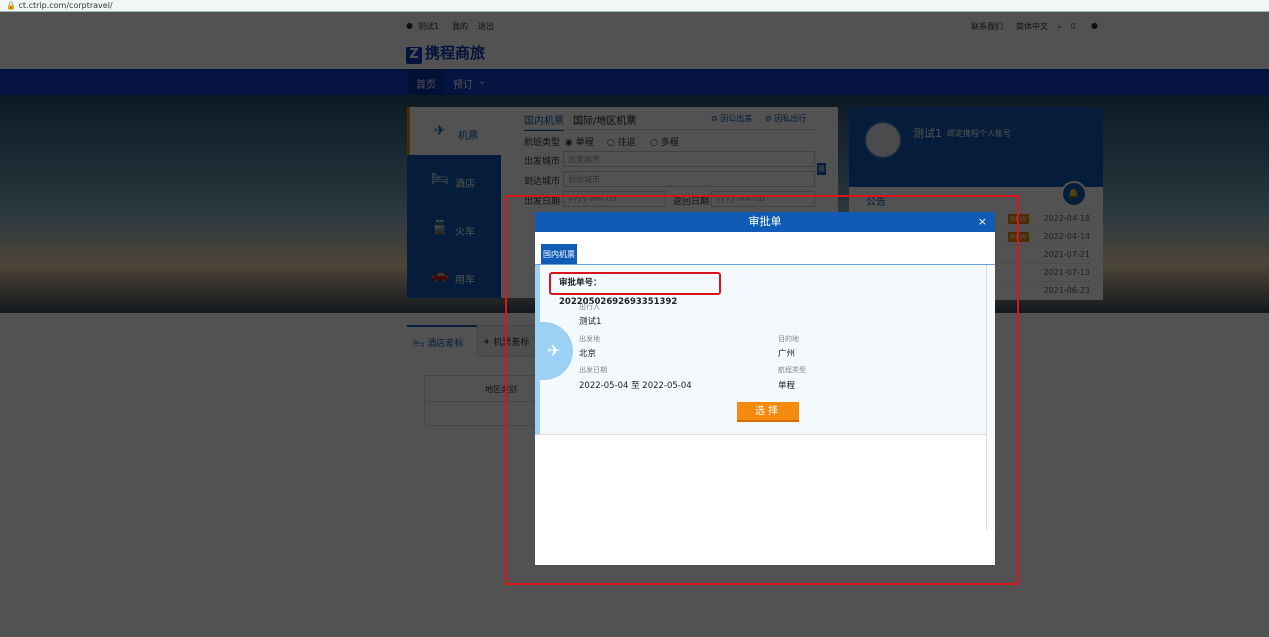 The image size is (1269, 637). I want to click on approval-number: 审批单号：20220502692693351392, so click(635, 289).